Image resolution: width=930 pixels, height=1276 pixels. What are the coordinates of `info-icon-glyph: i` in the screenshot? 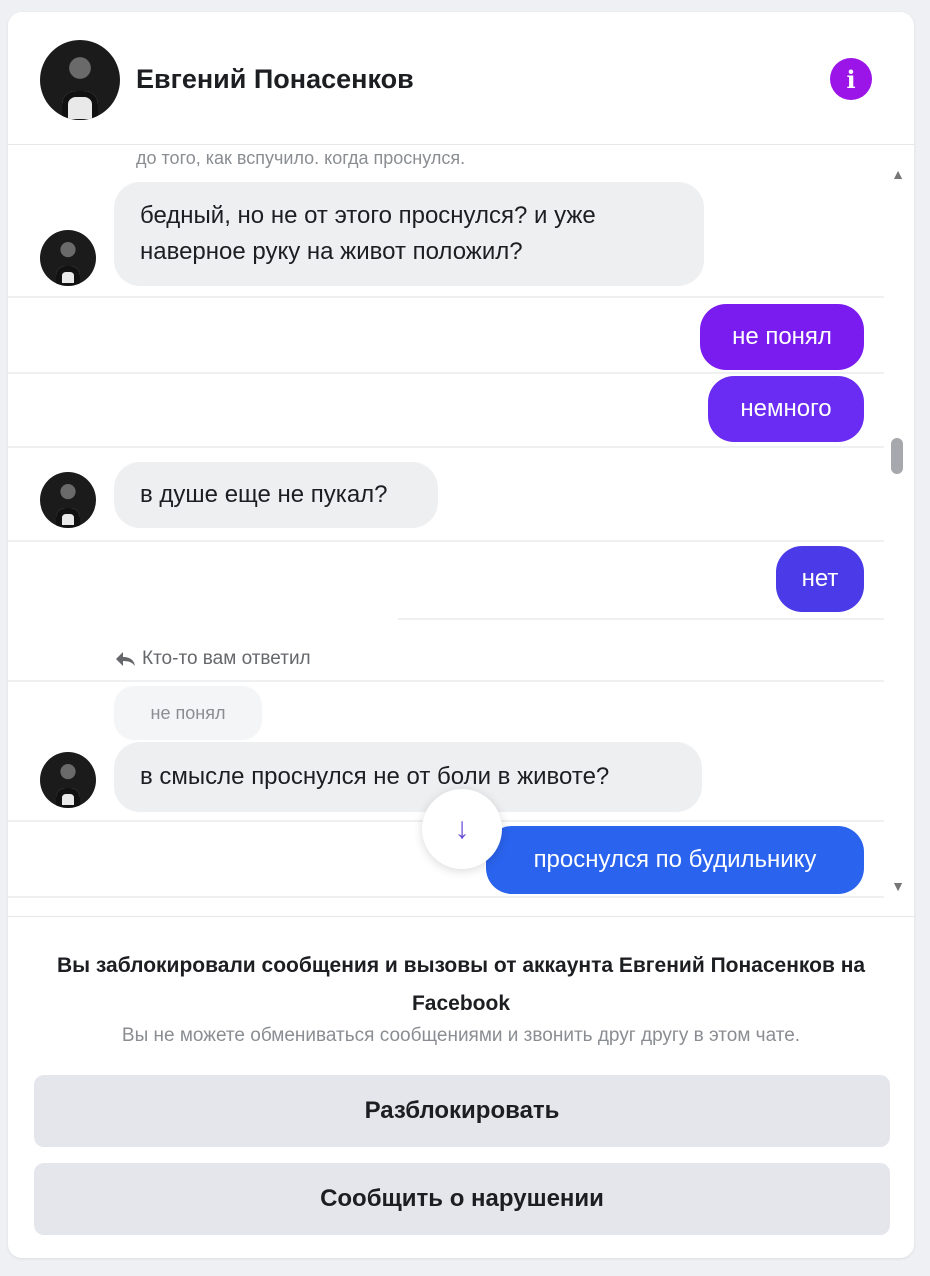 It's located at (851, 79).